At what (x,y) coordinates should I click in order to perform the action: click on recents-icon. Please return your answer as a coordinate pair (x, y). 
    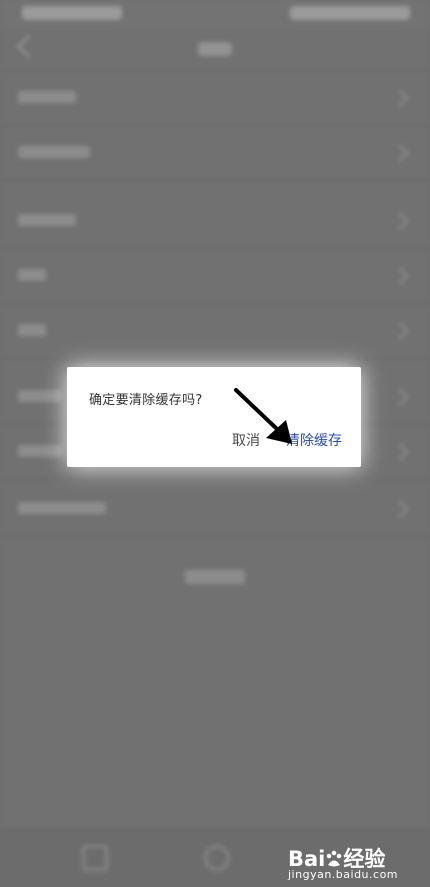
    Looking at the image, I should click on (95, 858).